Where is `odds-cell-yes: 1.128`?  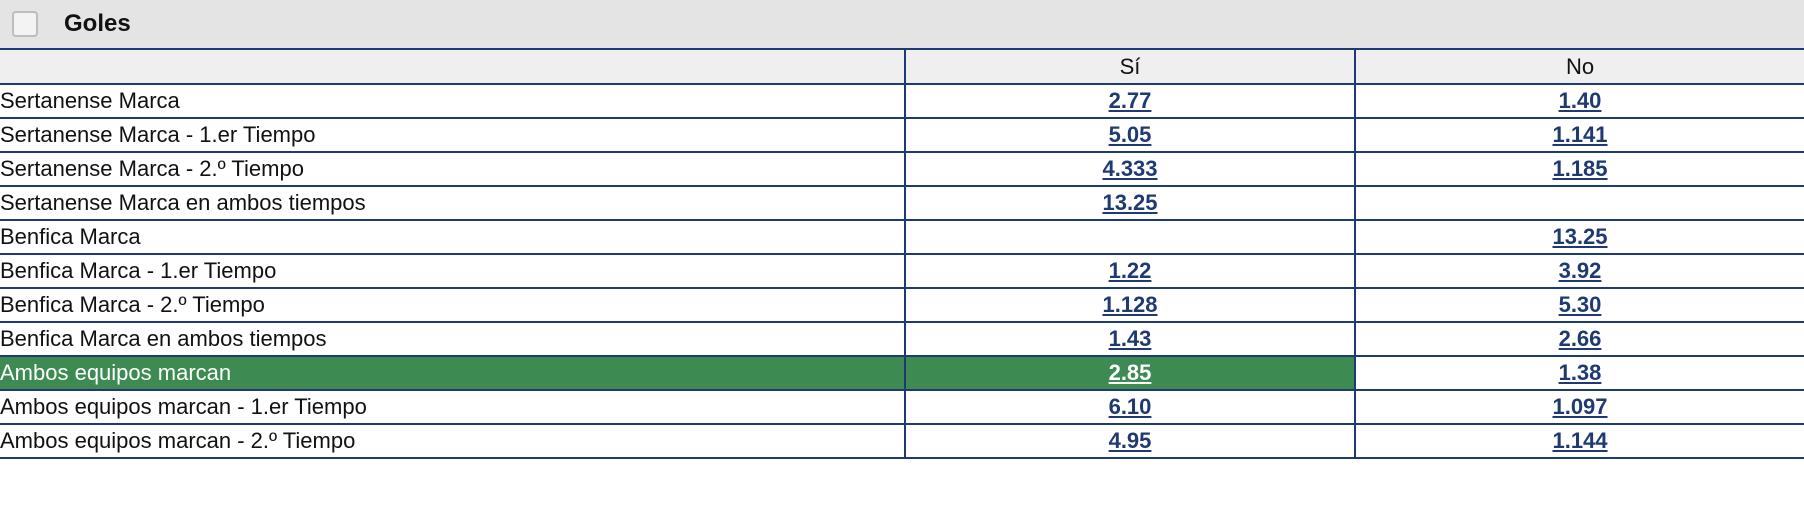 odds-cell-yes: 1.128 is located at coordinates (1130, 305).